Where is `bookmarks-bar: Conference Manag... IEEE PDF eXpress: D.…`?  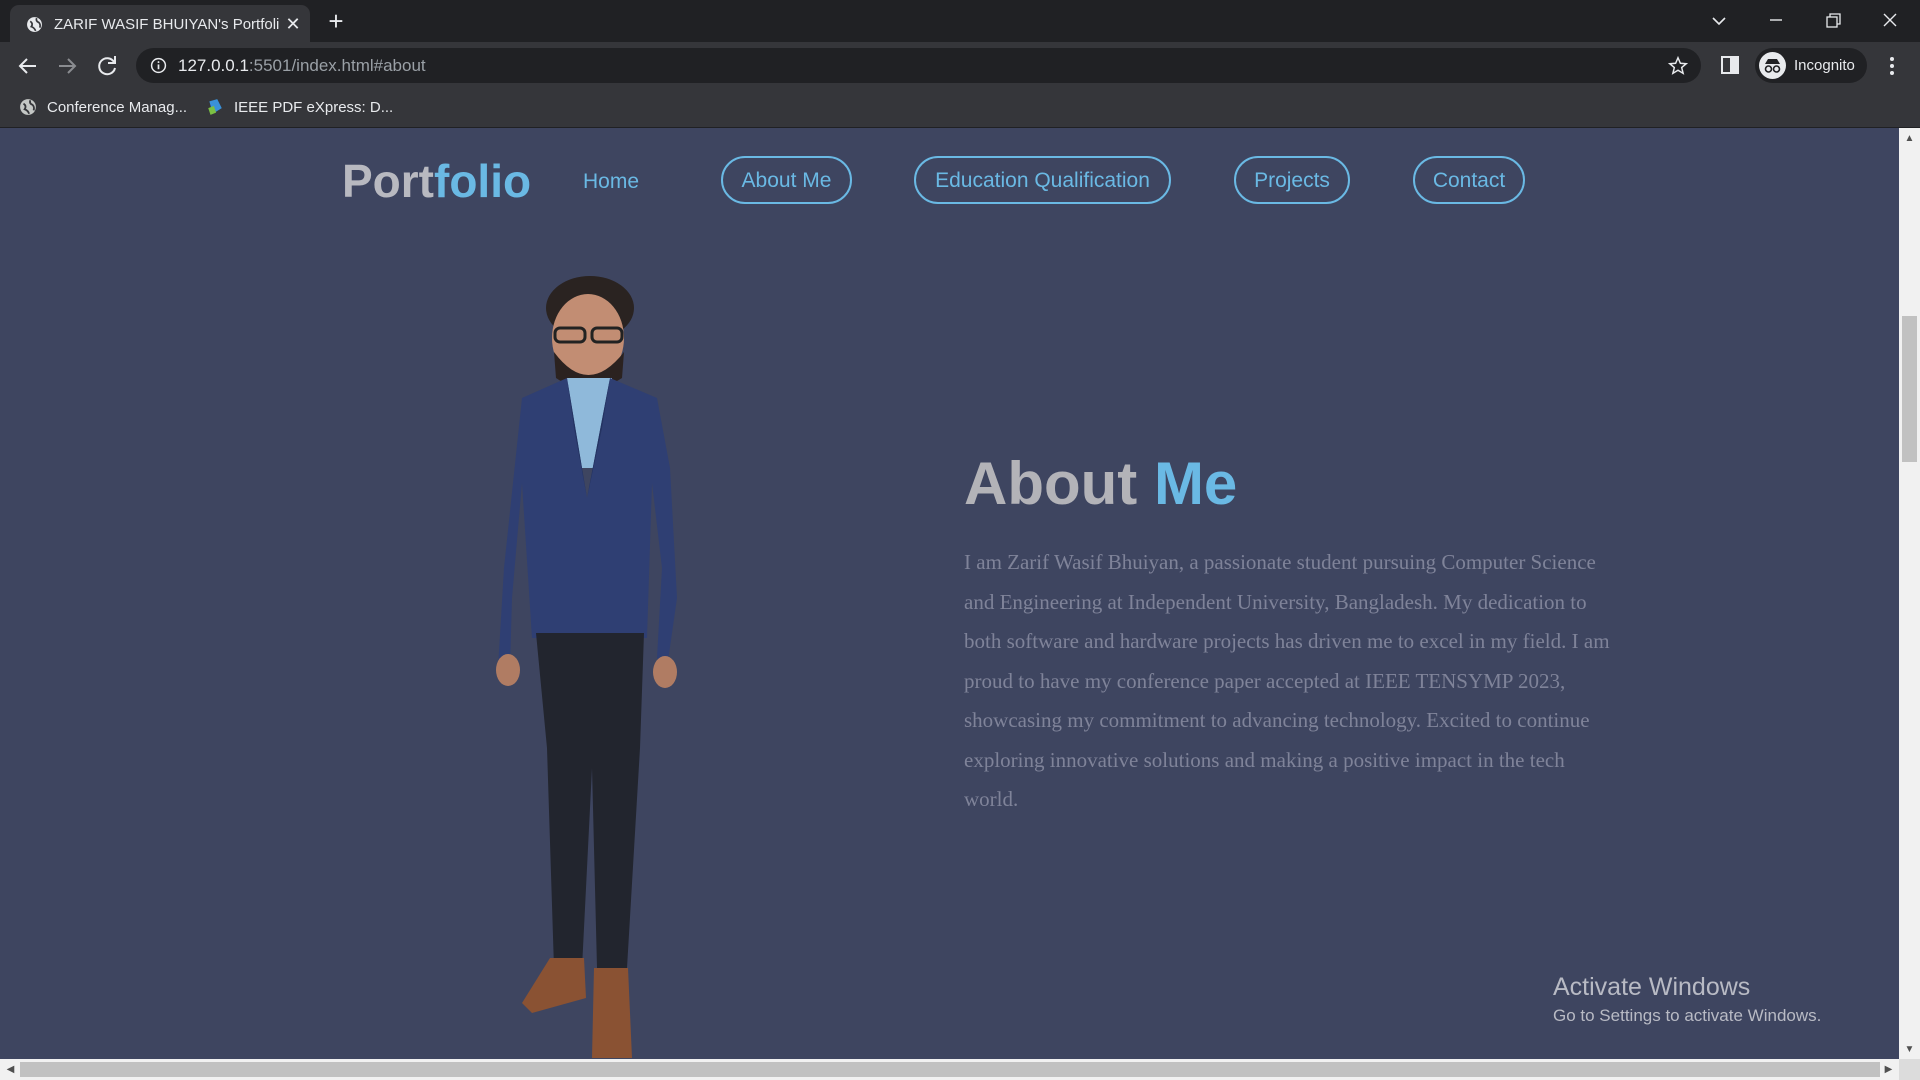 bookmarks-bar: Conference Manag... IEEE PDF eXpress: D.… is located at coordinates (960, 108).